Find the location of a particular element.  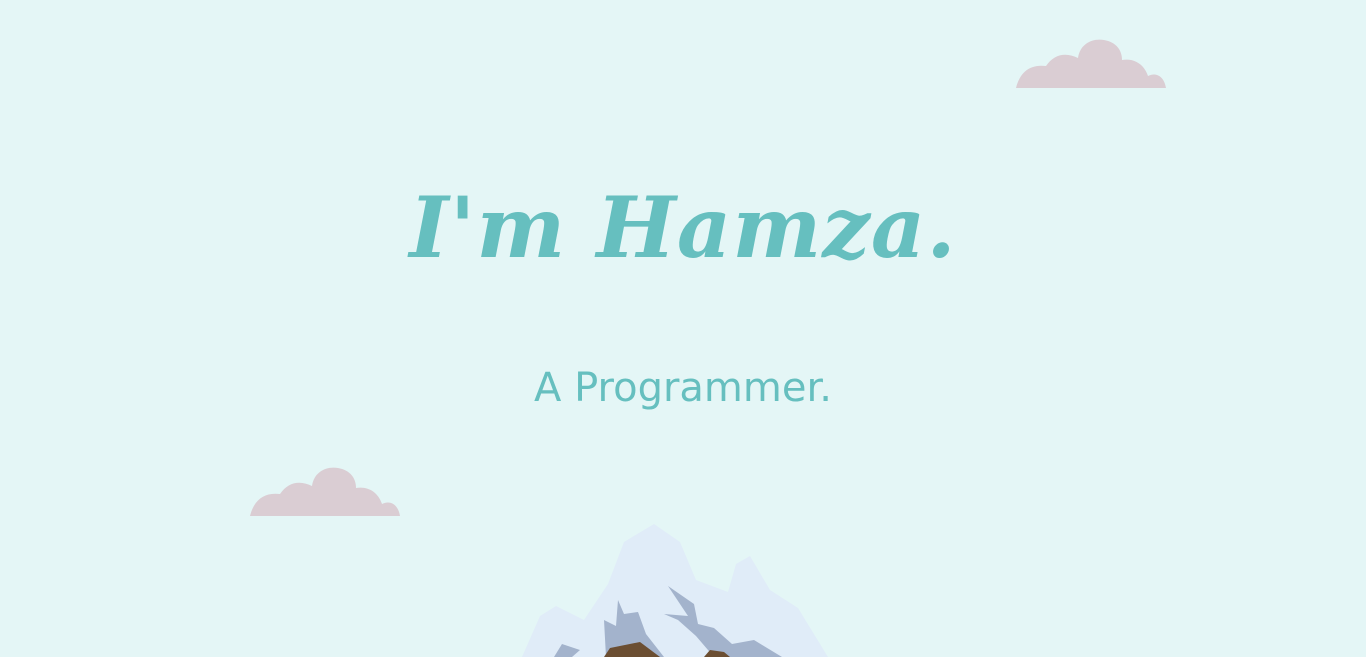

hero-title: I'm Hamza. is located at coordinates (683, 227).